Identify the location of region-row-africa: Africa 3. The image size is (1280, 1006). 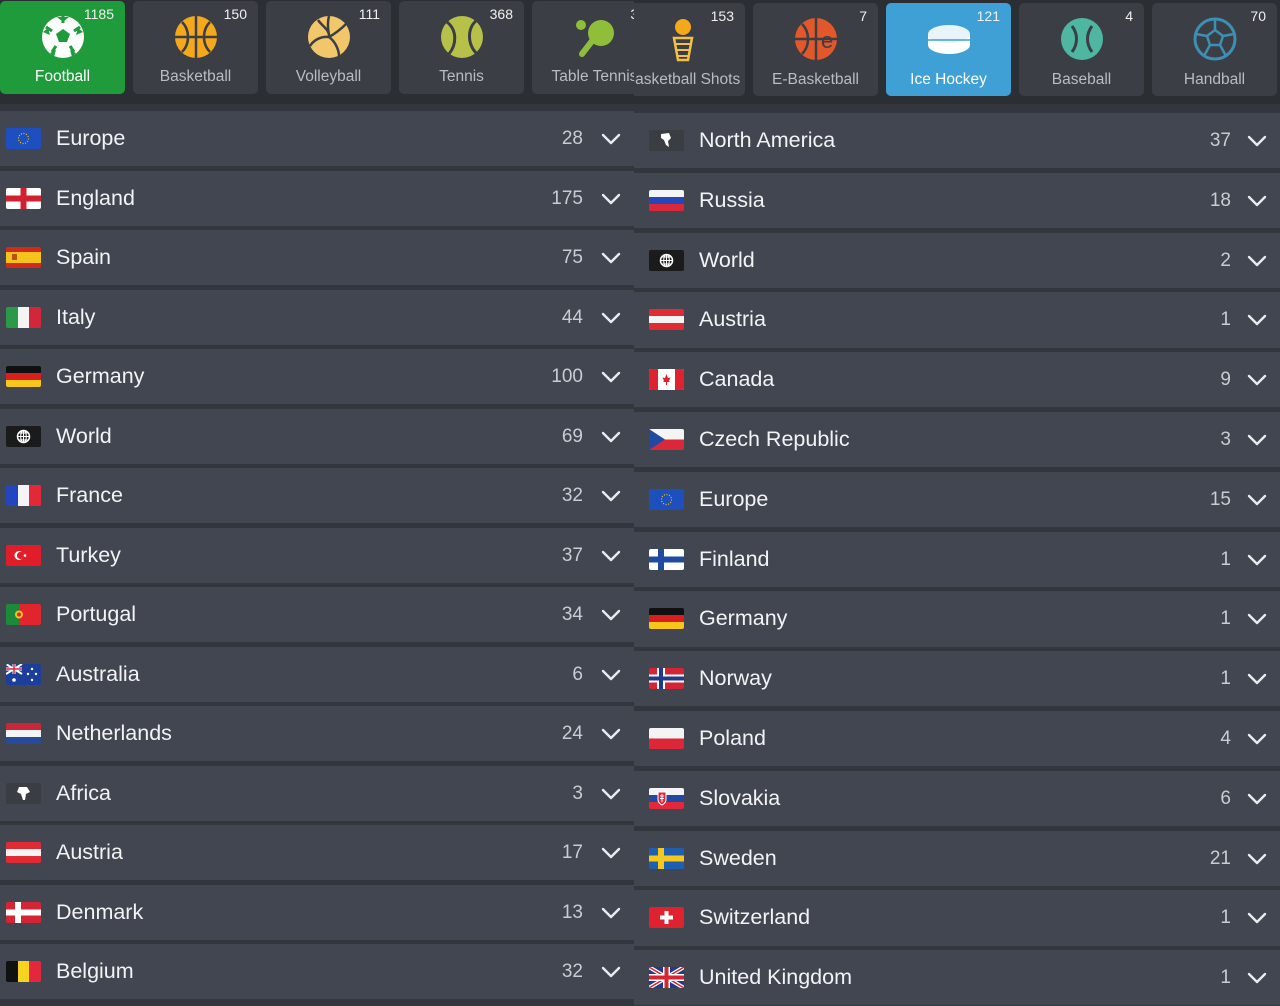
(317, 793).